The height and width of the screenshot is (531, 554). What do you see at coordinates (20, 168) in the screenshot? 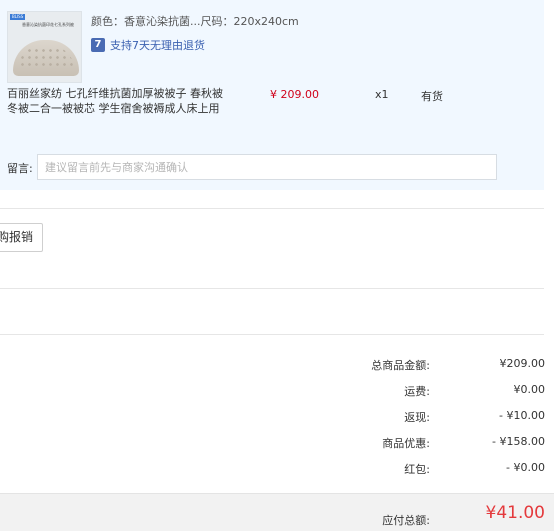
I see `message-label: 留言:` at bounding box center [20, 168].